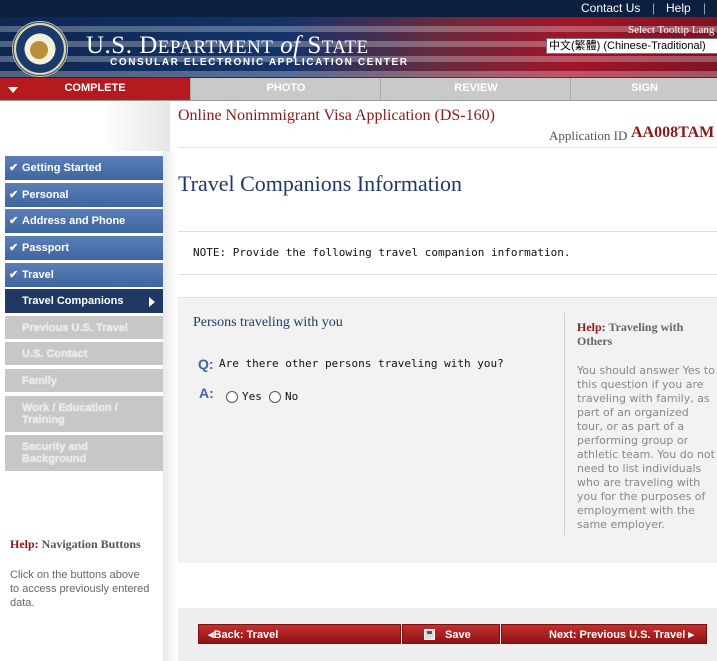  Describe the element at coordinates (206, 364) in the screenshot. I see `question-marker: Q:` at that location.